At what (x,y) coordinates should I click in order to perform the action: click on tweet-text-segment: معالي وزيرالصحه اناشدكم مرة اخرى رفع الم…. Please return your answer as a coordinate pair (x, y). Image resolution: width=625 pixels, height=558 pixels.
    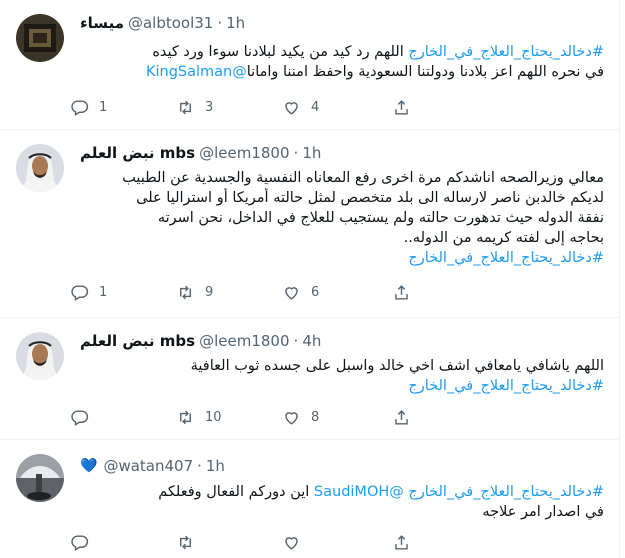
    Looking at the image, I should click on (363, 178).